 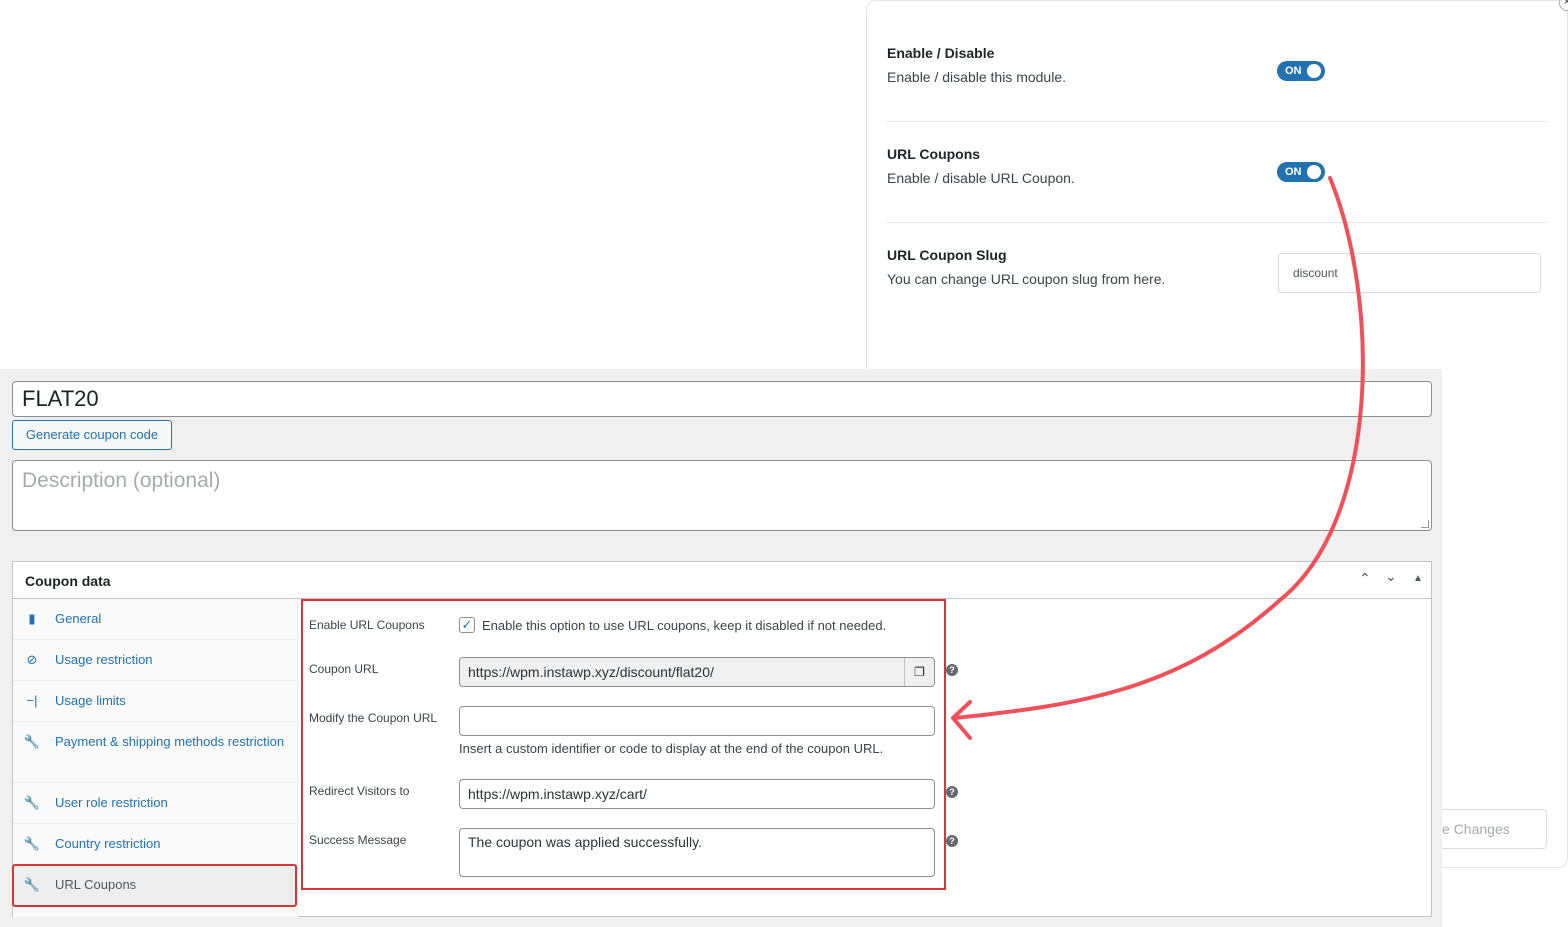 What do you see at coordinates (367, 625) in the screenshot?
I see `enable-url-coupons-label: Enable URL Coupons` at bounding box center [367, 625].